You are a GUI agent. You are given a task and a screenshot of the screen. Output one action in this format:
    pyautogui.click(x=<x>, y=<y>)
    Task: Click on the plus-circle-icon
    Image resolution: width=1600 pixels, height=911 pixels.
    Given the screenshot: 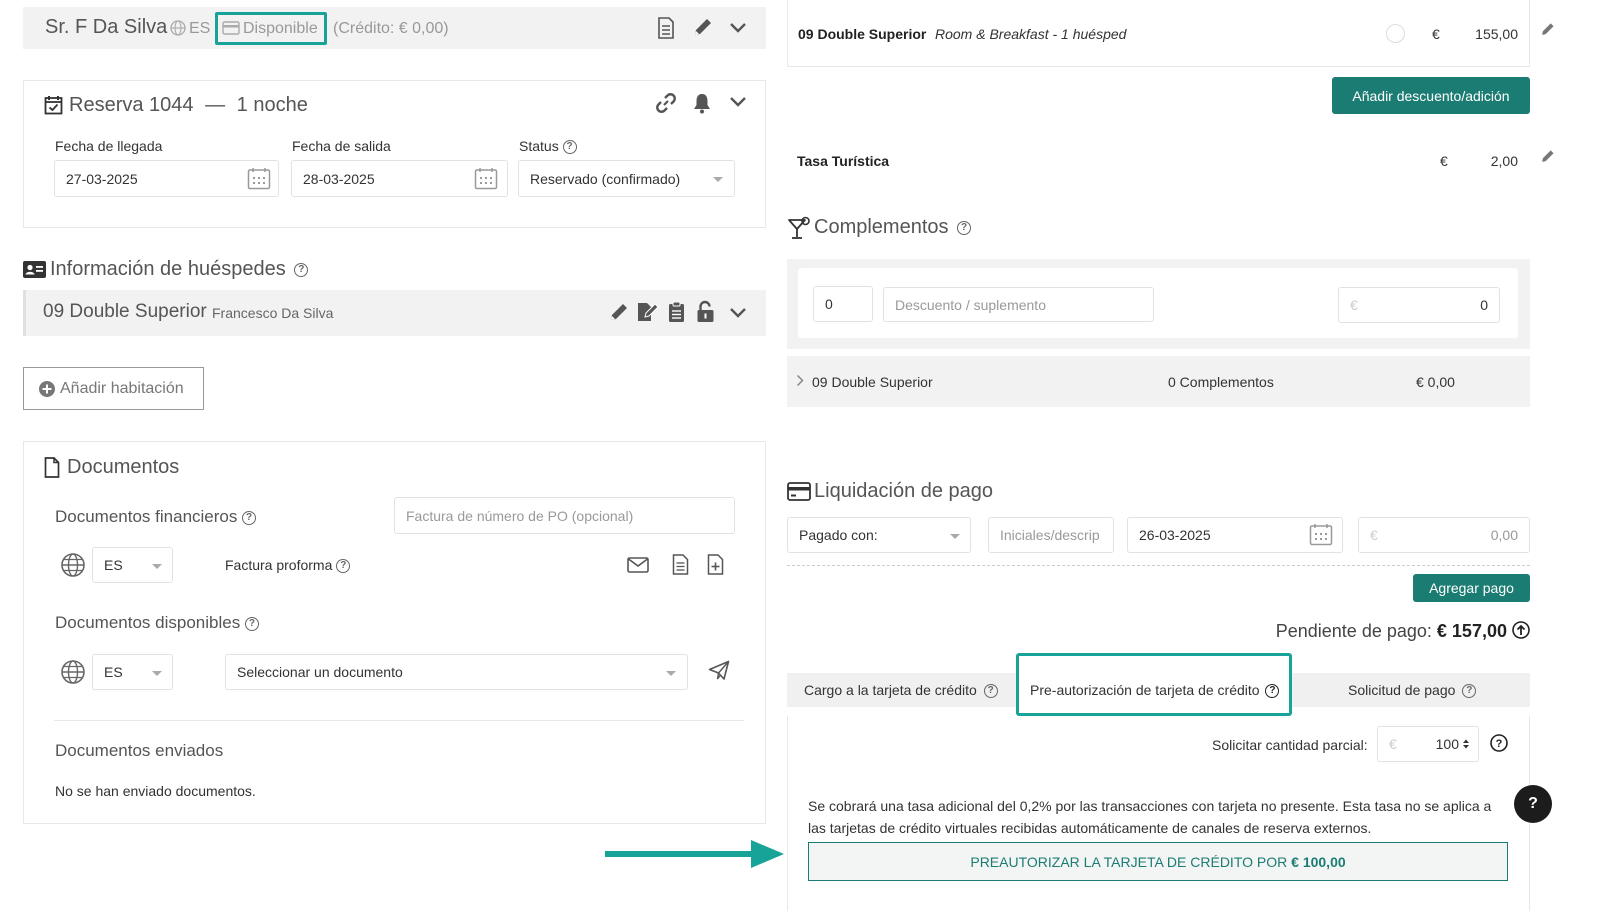 What is the action you would take?
    pyautogui.click(x=47, y=388)
    